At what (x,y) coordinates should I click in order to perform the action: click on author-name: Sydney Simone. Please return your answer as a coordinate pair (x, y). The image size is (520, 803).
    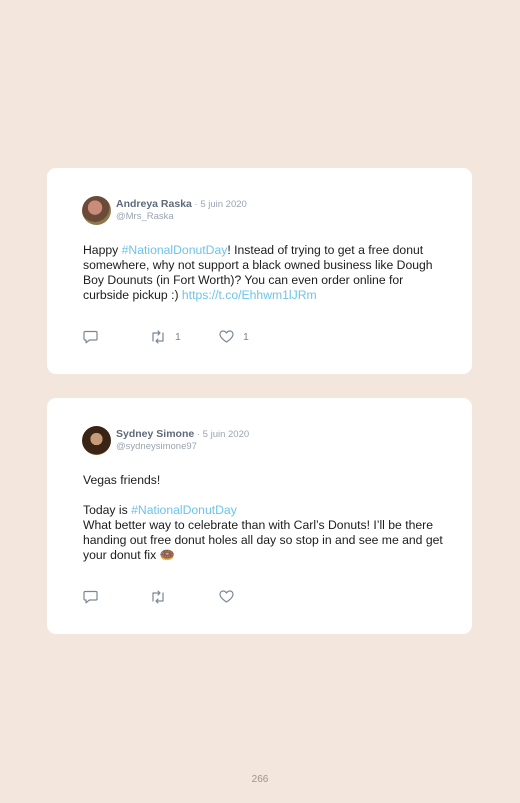
    Looking at the image, I should click on (155, 434).